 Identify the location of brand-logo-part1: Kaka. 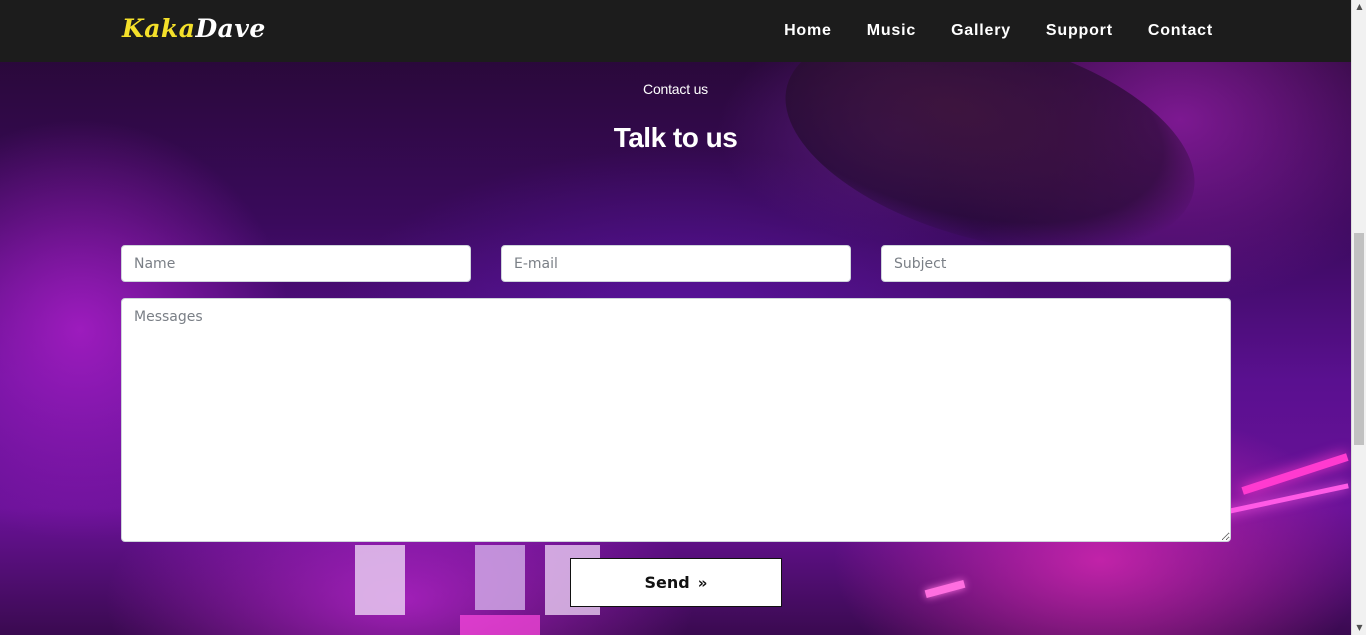
(159, 28).